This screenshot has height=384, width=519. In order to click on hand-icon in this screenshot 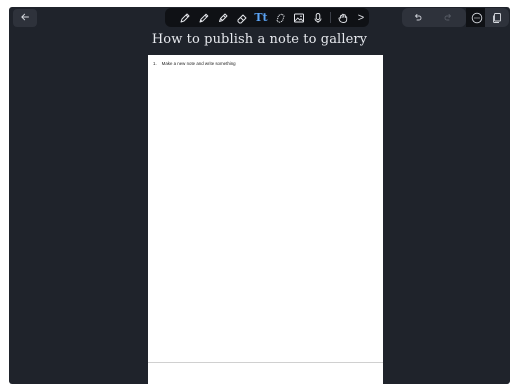, I will do `click(343, 18)`.